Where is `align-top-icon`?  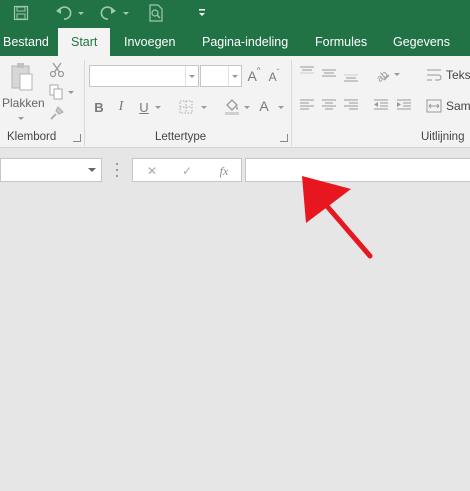
align-top-icon is located at coordinates (307, 71).